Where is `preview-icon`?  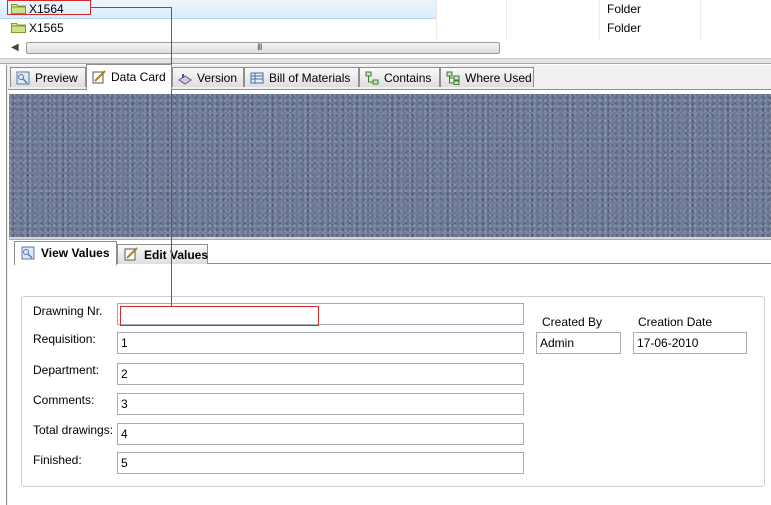
preview-icon is located at coordinates (23, 78).